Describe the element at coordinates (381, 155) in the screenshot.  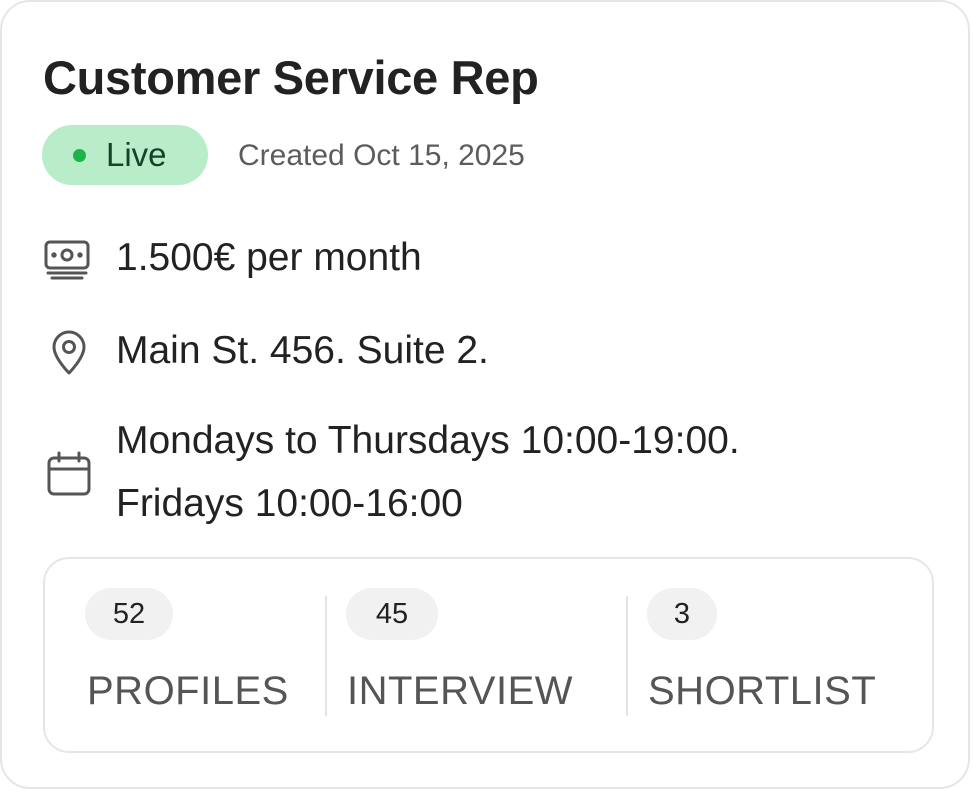
I see `created-date: Created Oct 15, 2025` at that location.